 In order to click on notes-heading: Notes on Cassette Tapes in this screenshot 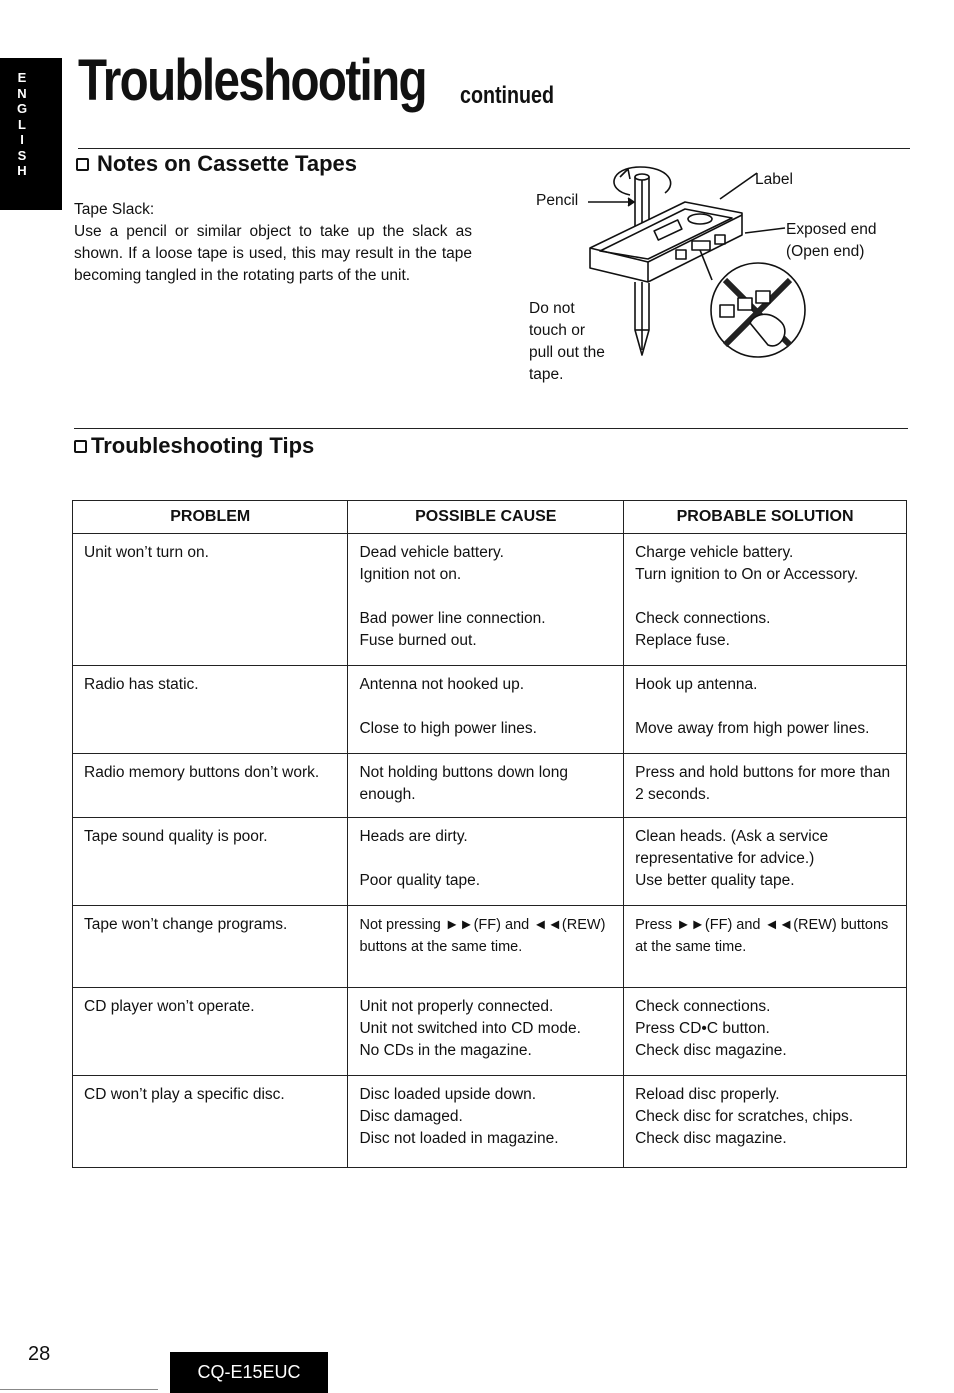, I will do `click(216, 164)`.